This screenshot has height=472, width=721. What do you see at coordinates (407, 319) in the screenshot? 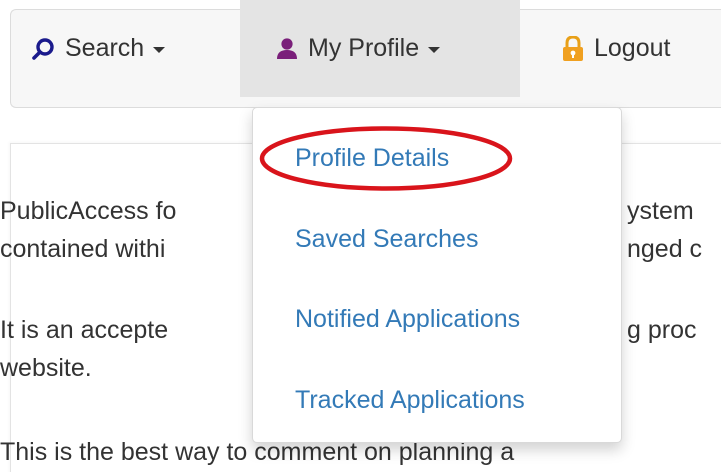
I see `menu-item-notified-applications: Notified Applications` at bounding box center [407, 319].